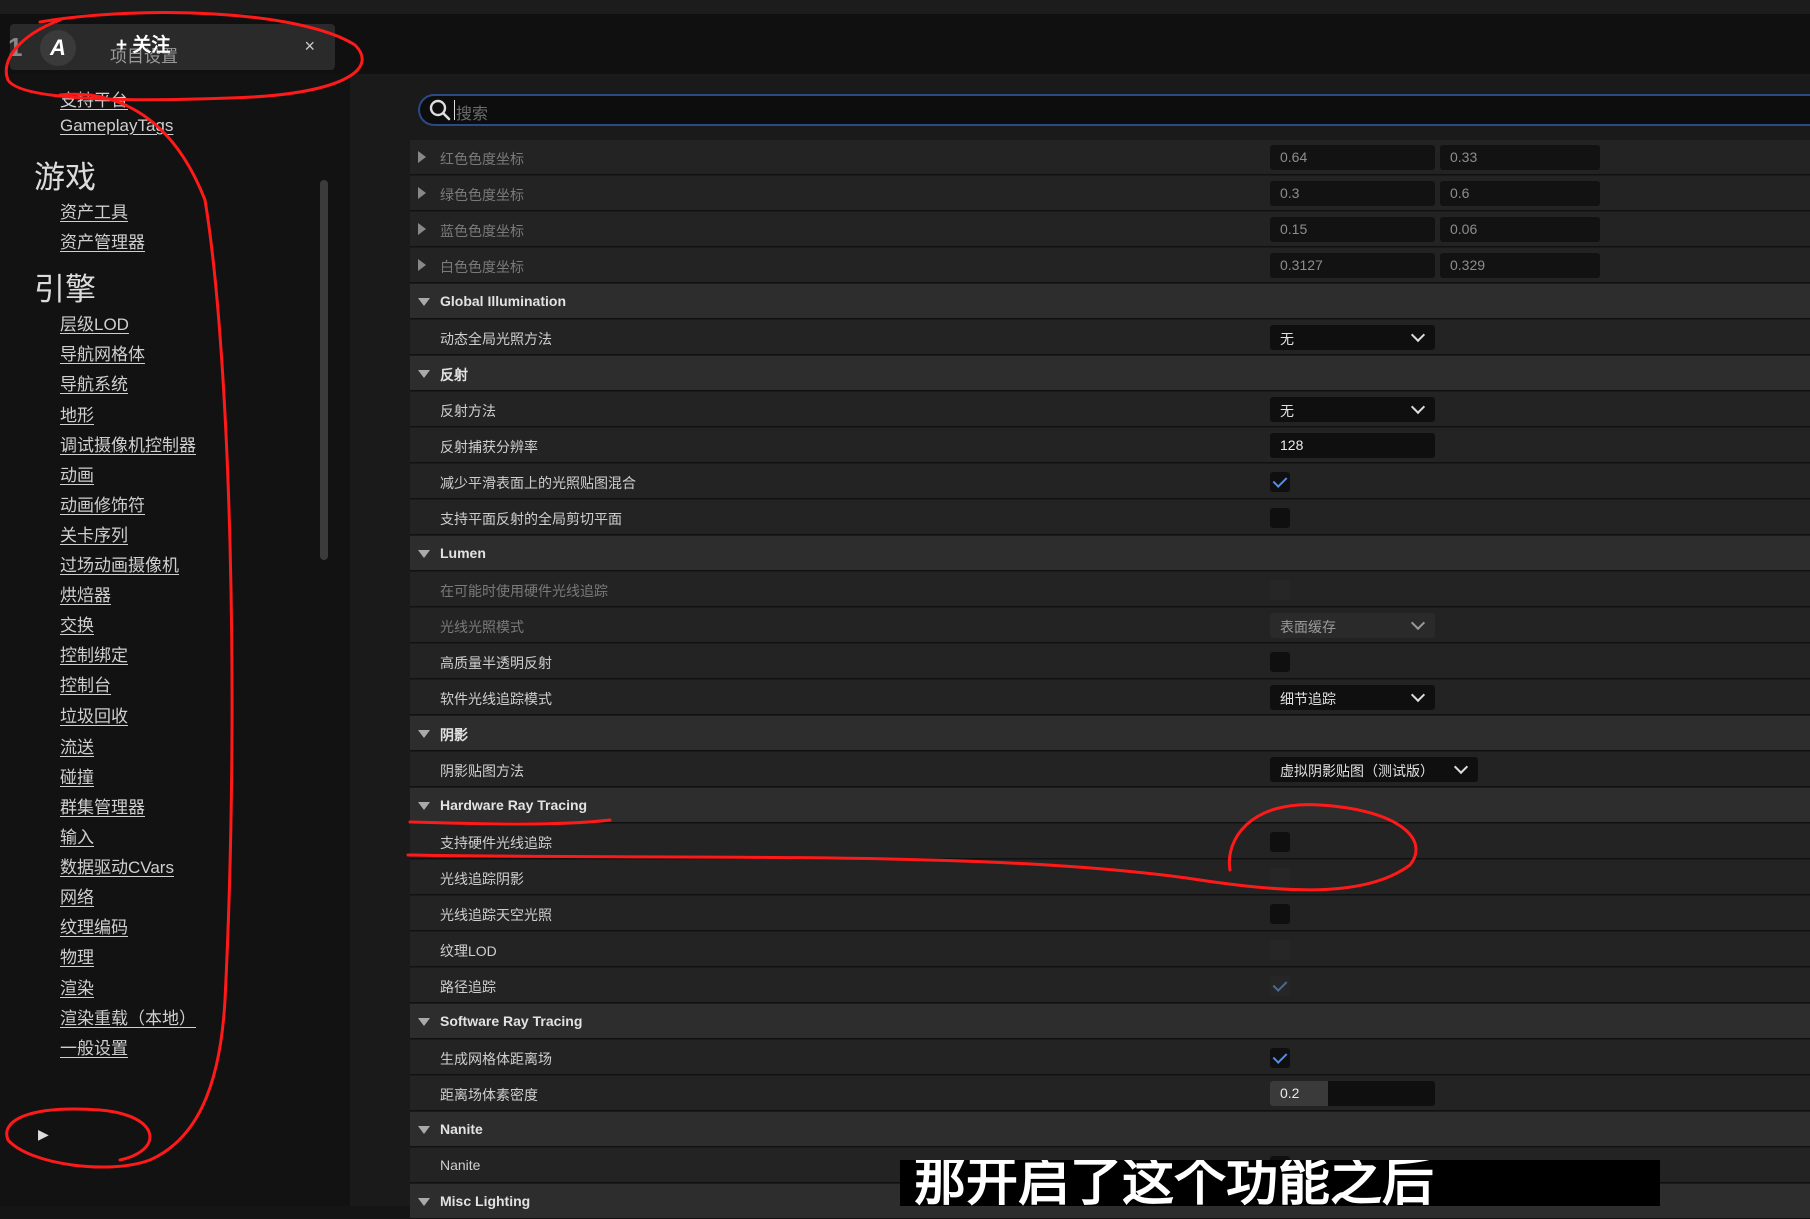 The height and width of the screenshot is (1219, 1810). What do you see at coordinates (905, 7) in the screenshot?
I see `top-toolbar-strip` at bounding box center [905, 7].